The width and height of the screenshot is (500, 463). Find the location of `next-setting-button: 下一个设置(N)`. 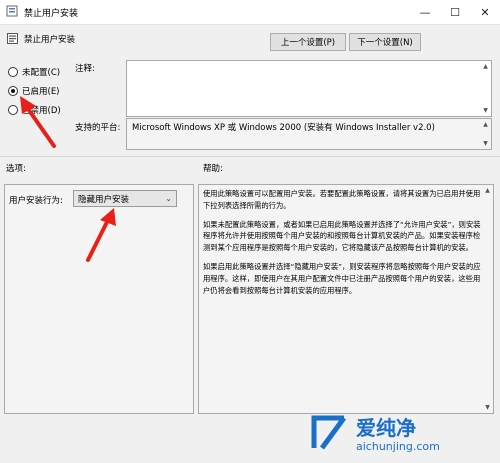

next-setting-button: 下一个设置(N) is located at coordinates (385, 42).